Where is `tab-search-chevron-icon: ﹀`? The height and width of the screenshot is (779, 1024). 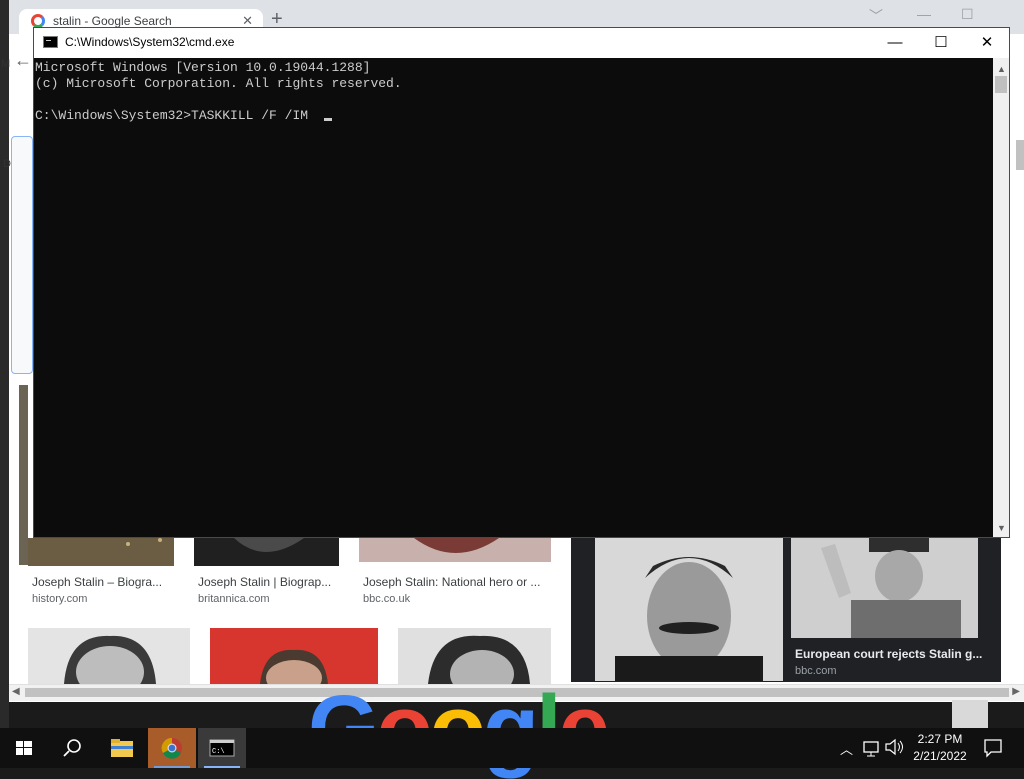
tab-search-chevron-icon: ﹀ is located at coordinates (876, 16).